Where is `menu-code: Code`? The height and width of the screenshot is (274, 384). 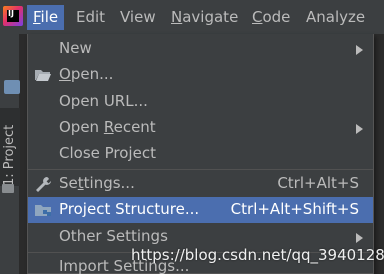 menu-code: Code is located at coordinates (271, 17).